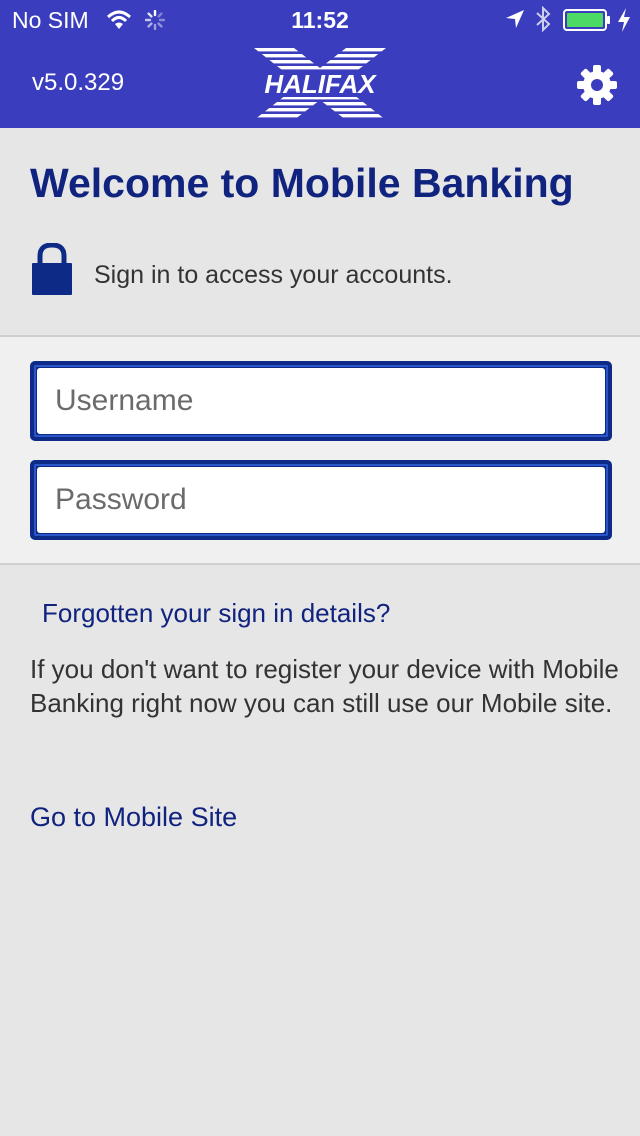 This screenshot has width=640, height=1136. What do you see at coordinates (587, 22) in the screenshot?
I see `battery-icon` at bounding box center [587, 22].